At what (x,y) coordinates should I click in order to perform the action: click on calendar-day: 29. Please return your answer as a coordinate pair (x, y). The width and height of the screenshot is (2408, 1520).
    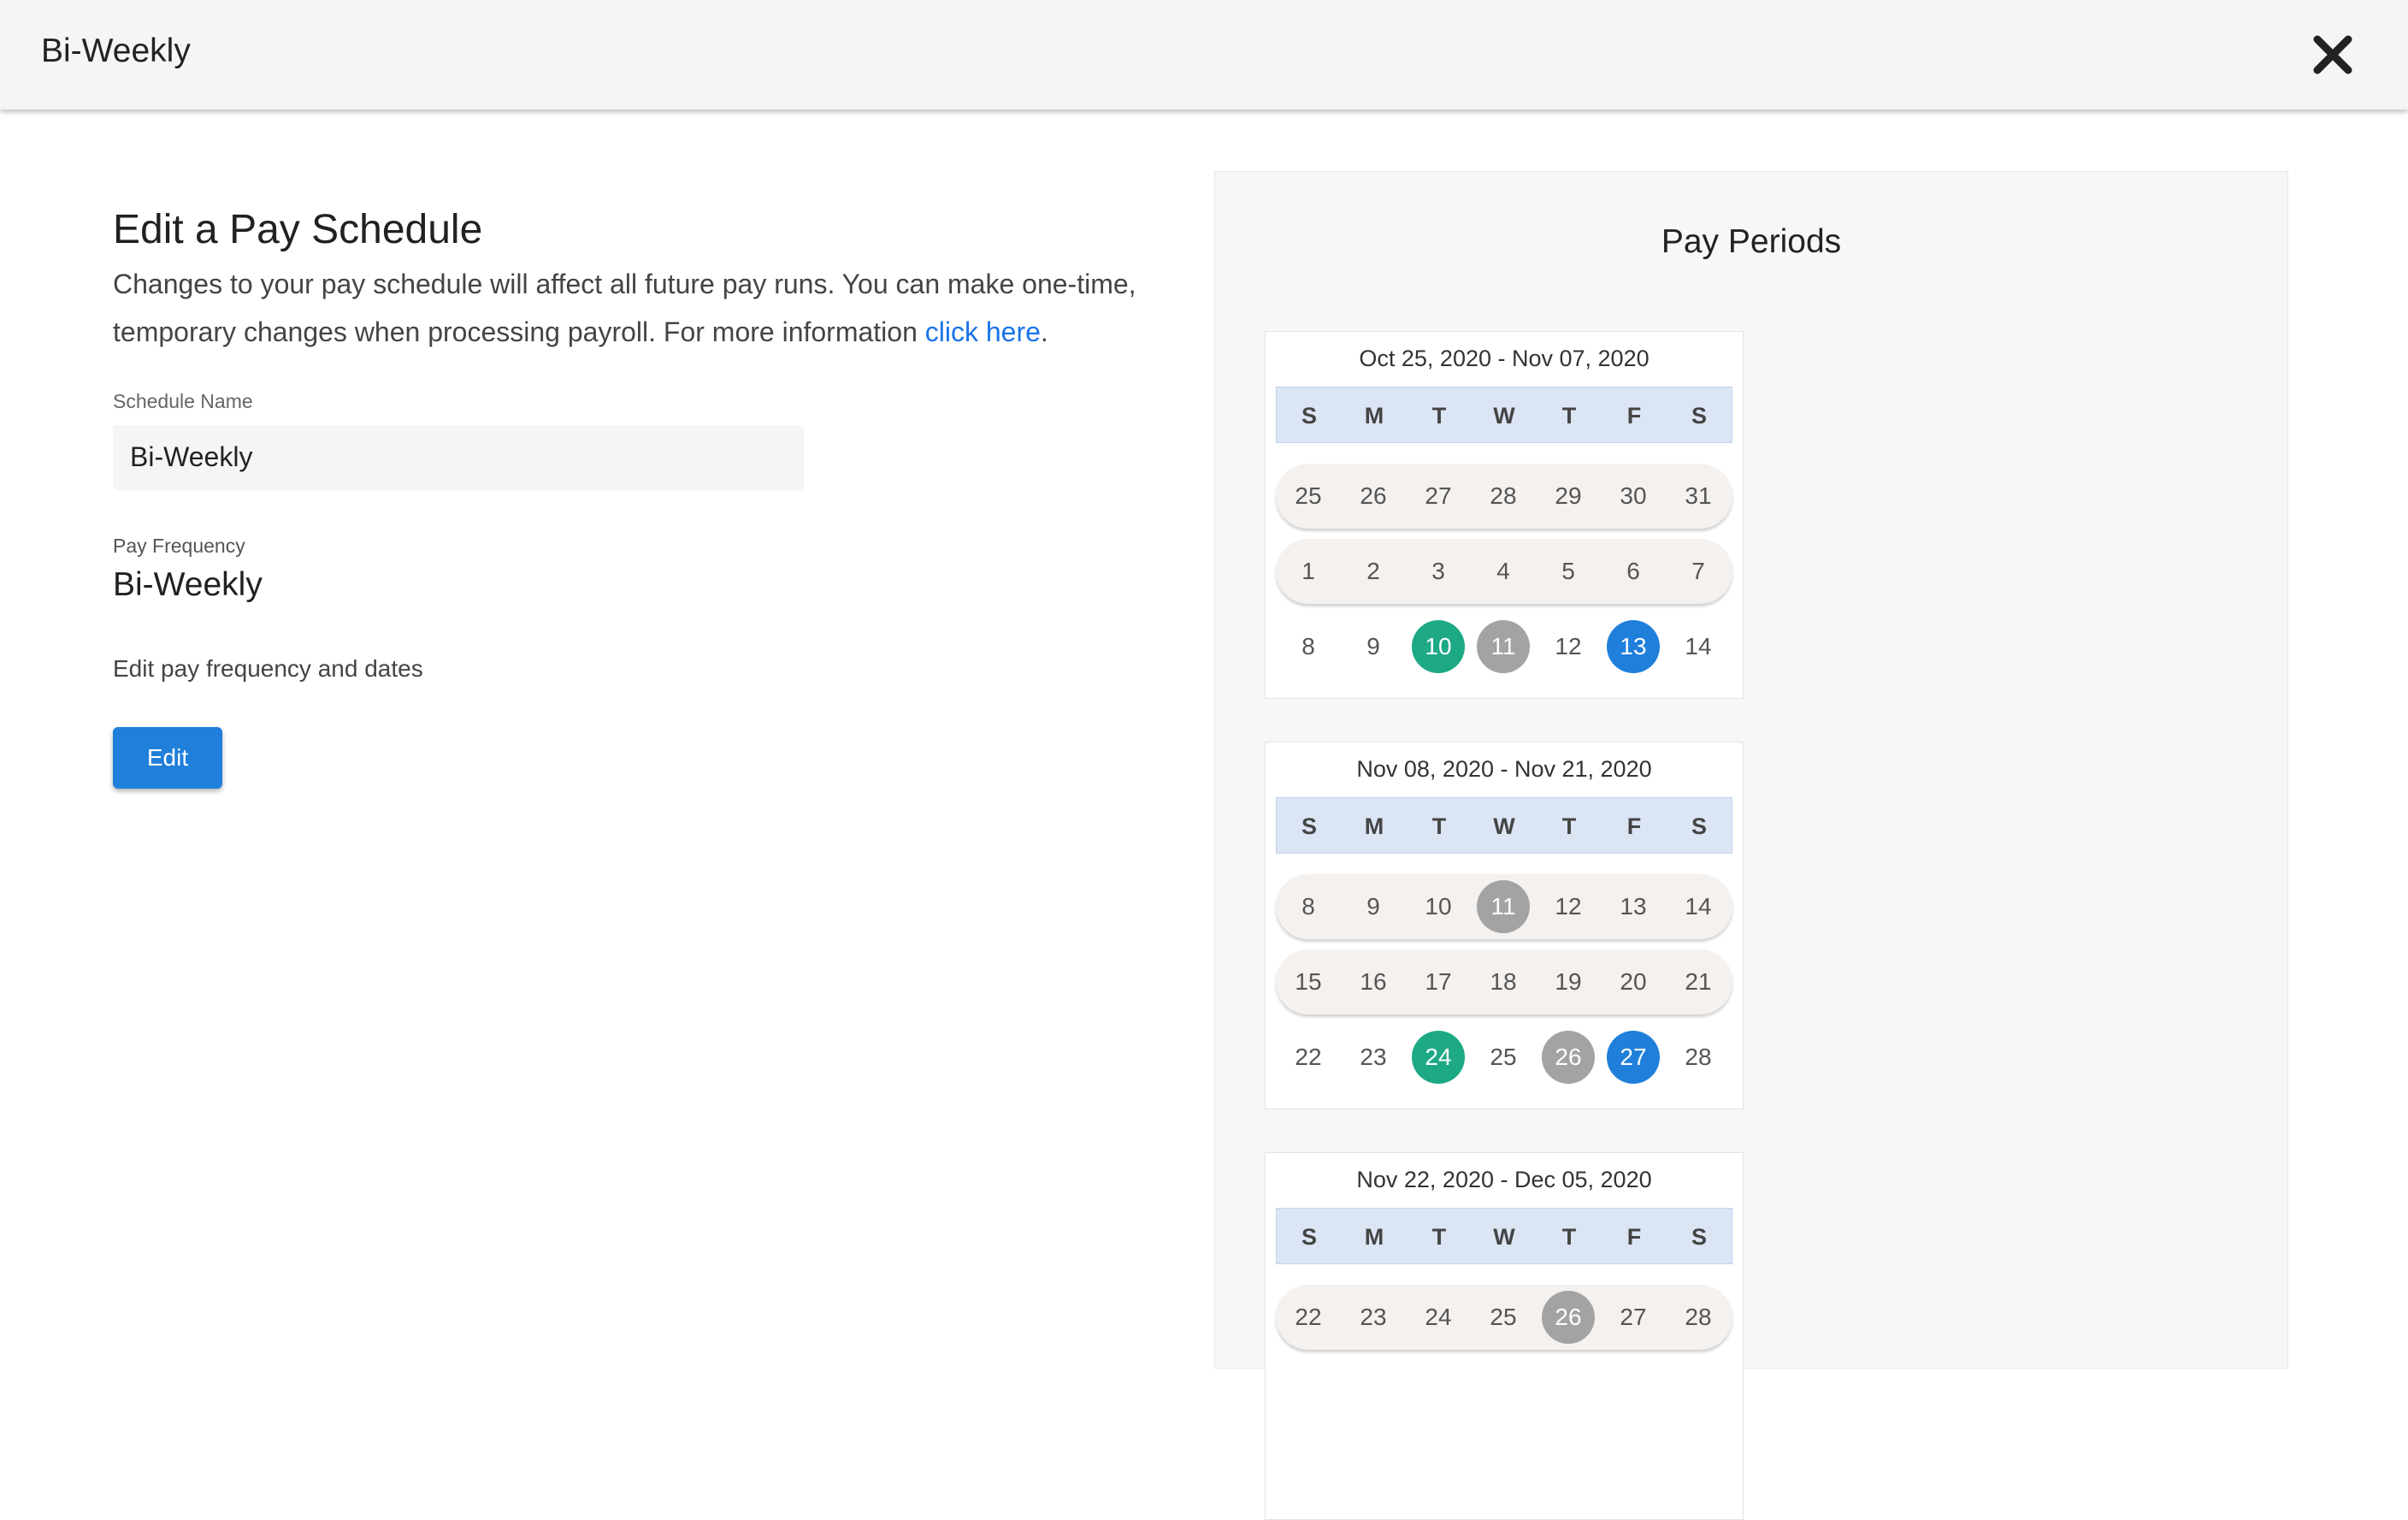
    Looking at the image, I should click on (1569, 495).